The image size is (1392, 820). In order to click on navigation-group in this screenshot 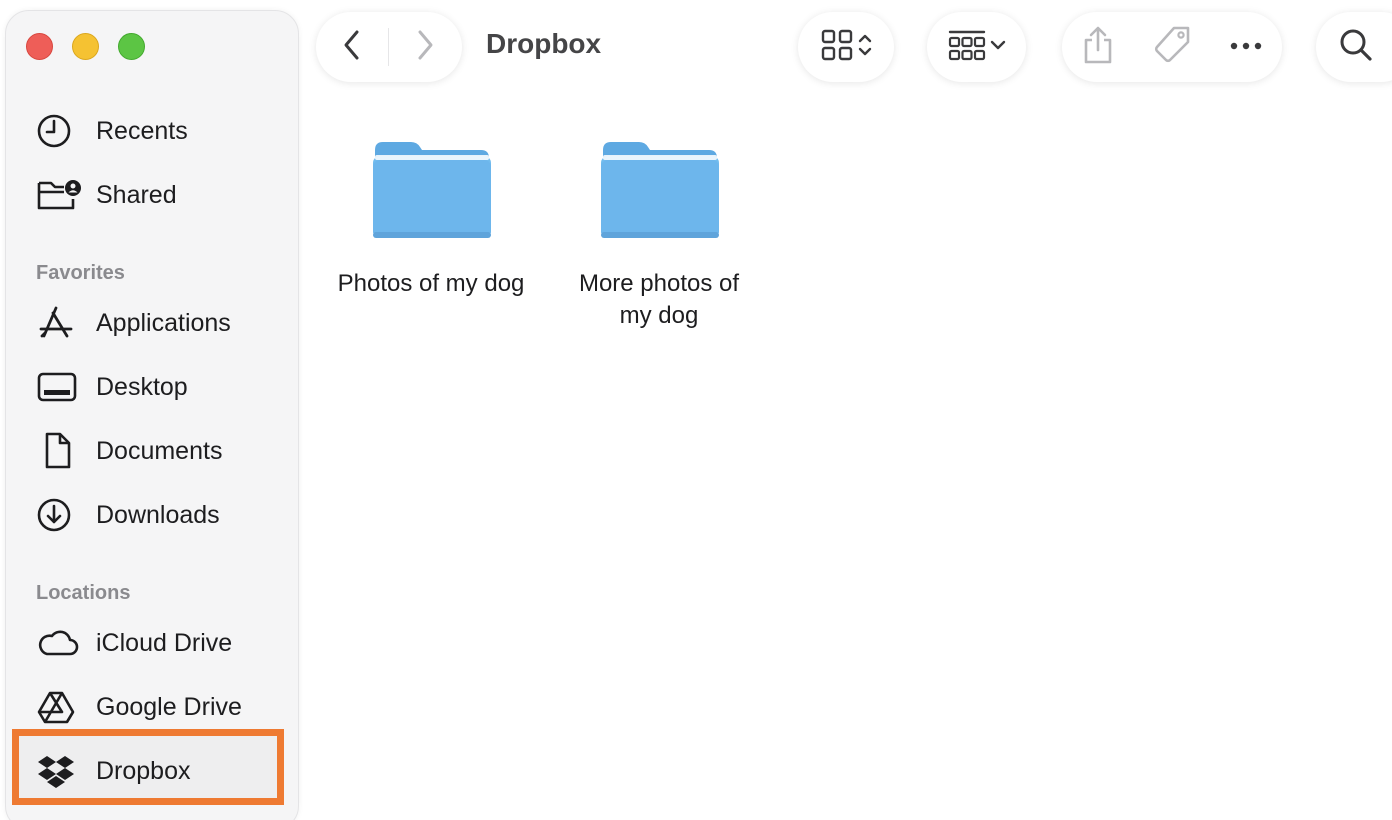, I will do `click(389, 47)`.